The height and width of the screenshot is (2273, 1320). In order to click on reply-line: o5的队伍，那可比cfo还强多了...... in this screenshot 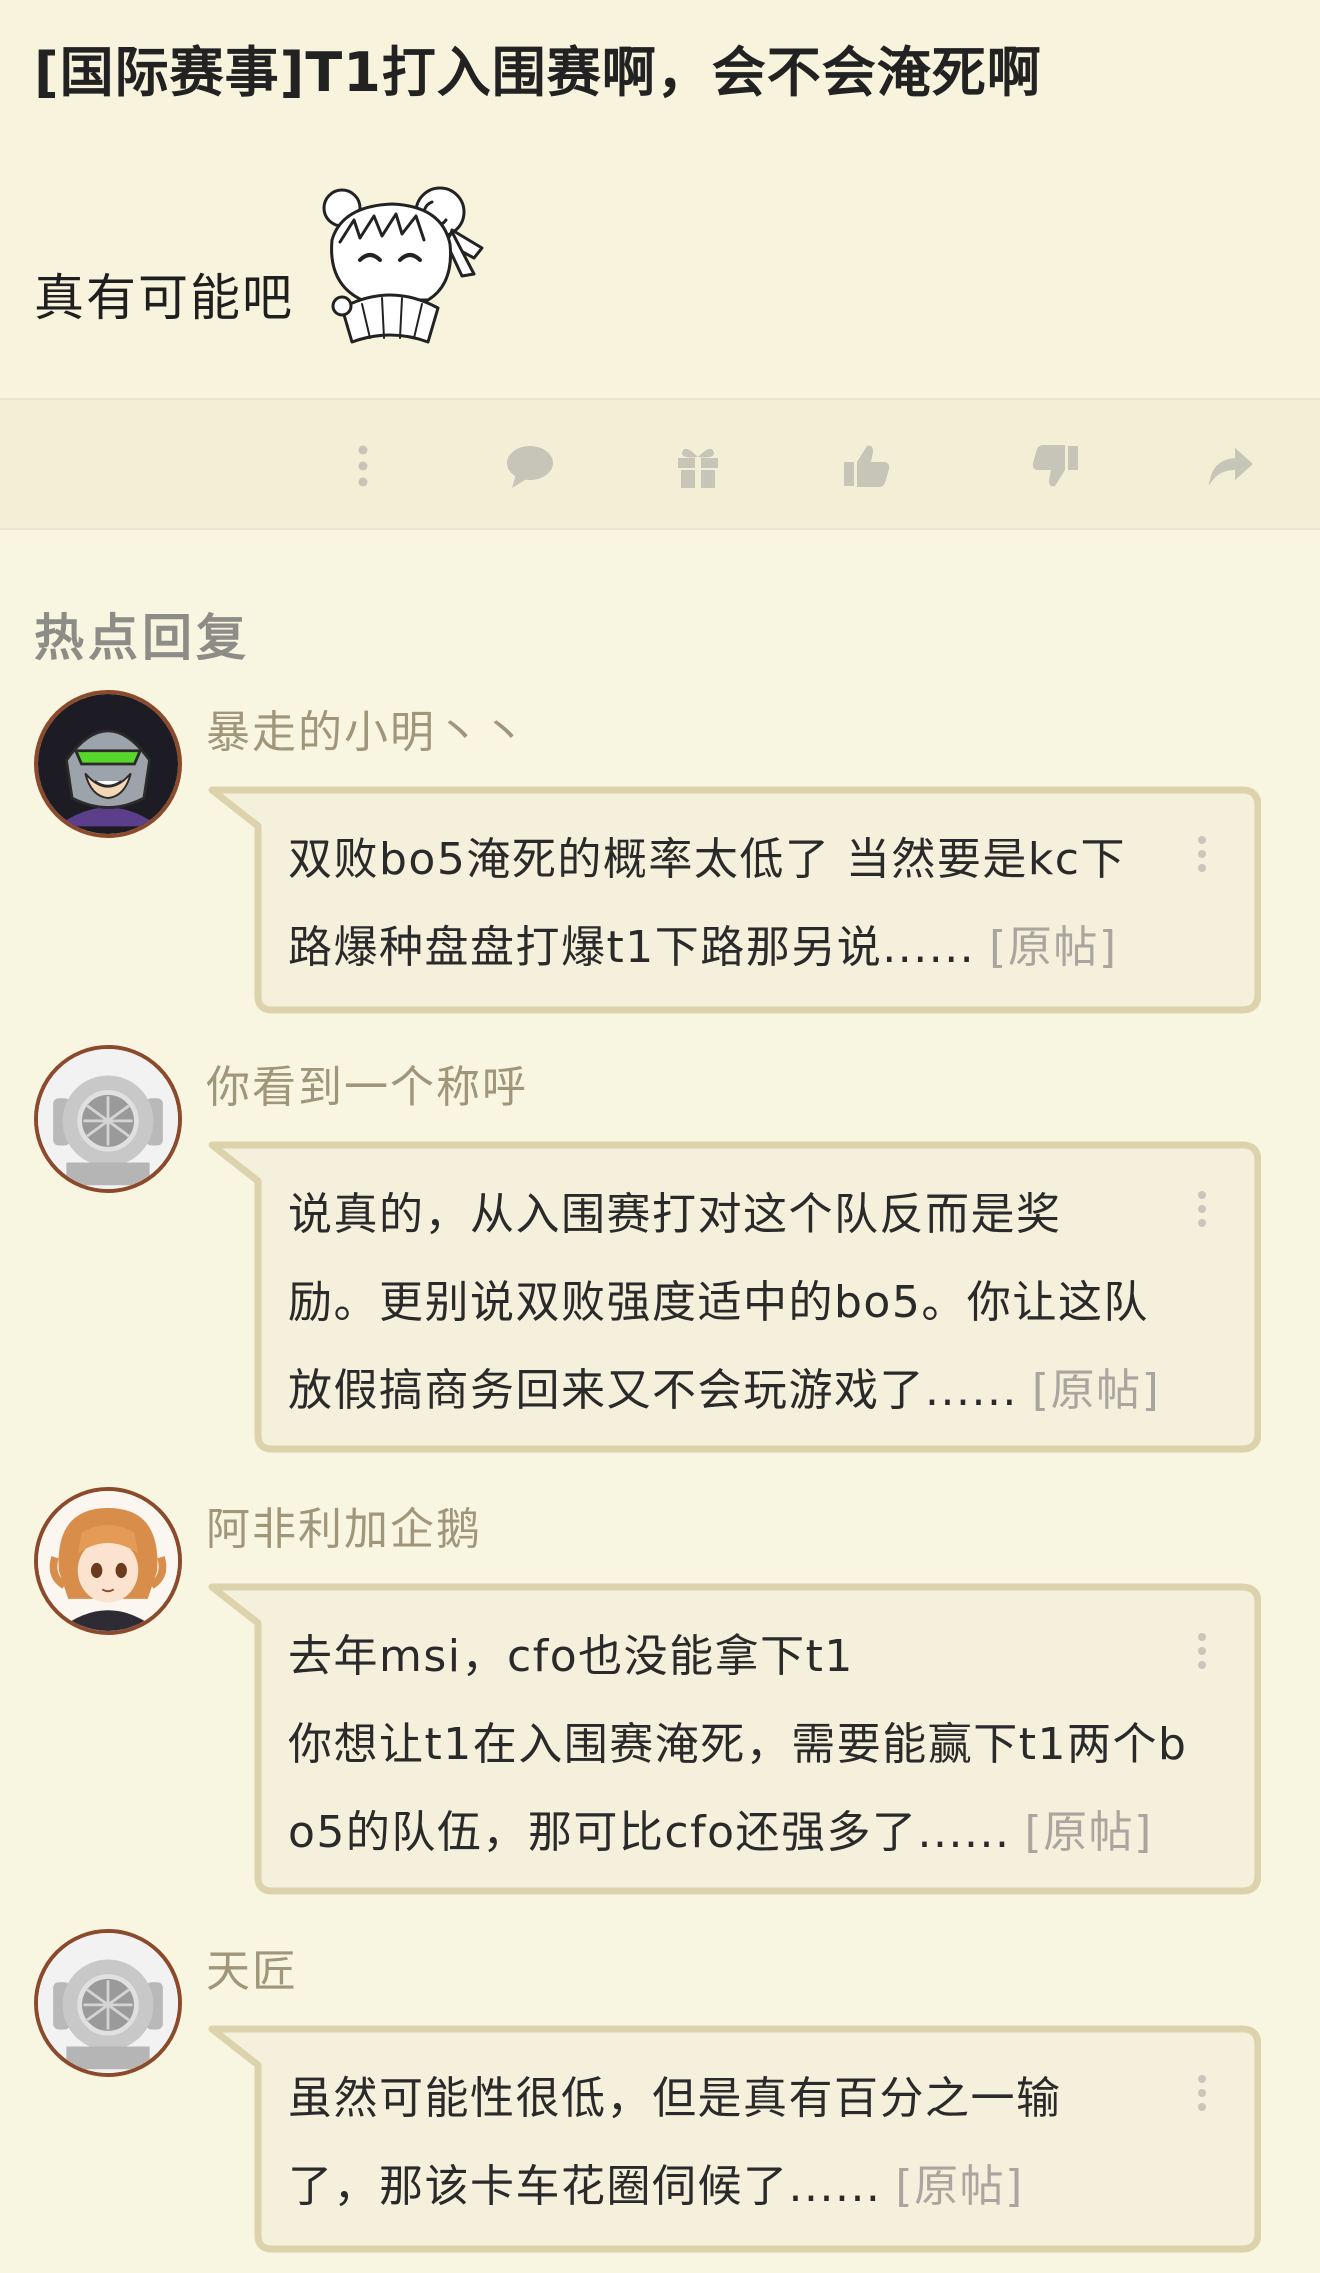, I will do `click(649, 1832)`.